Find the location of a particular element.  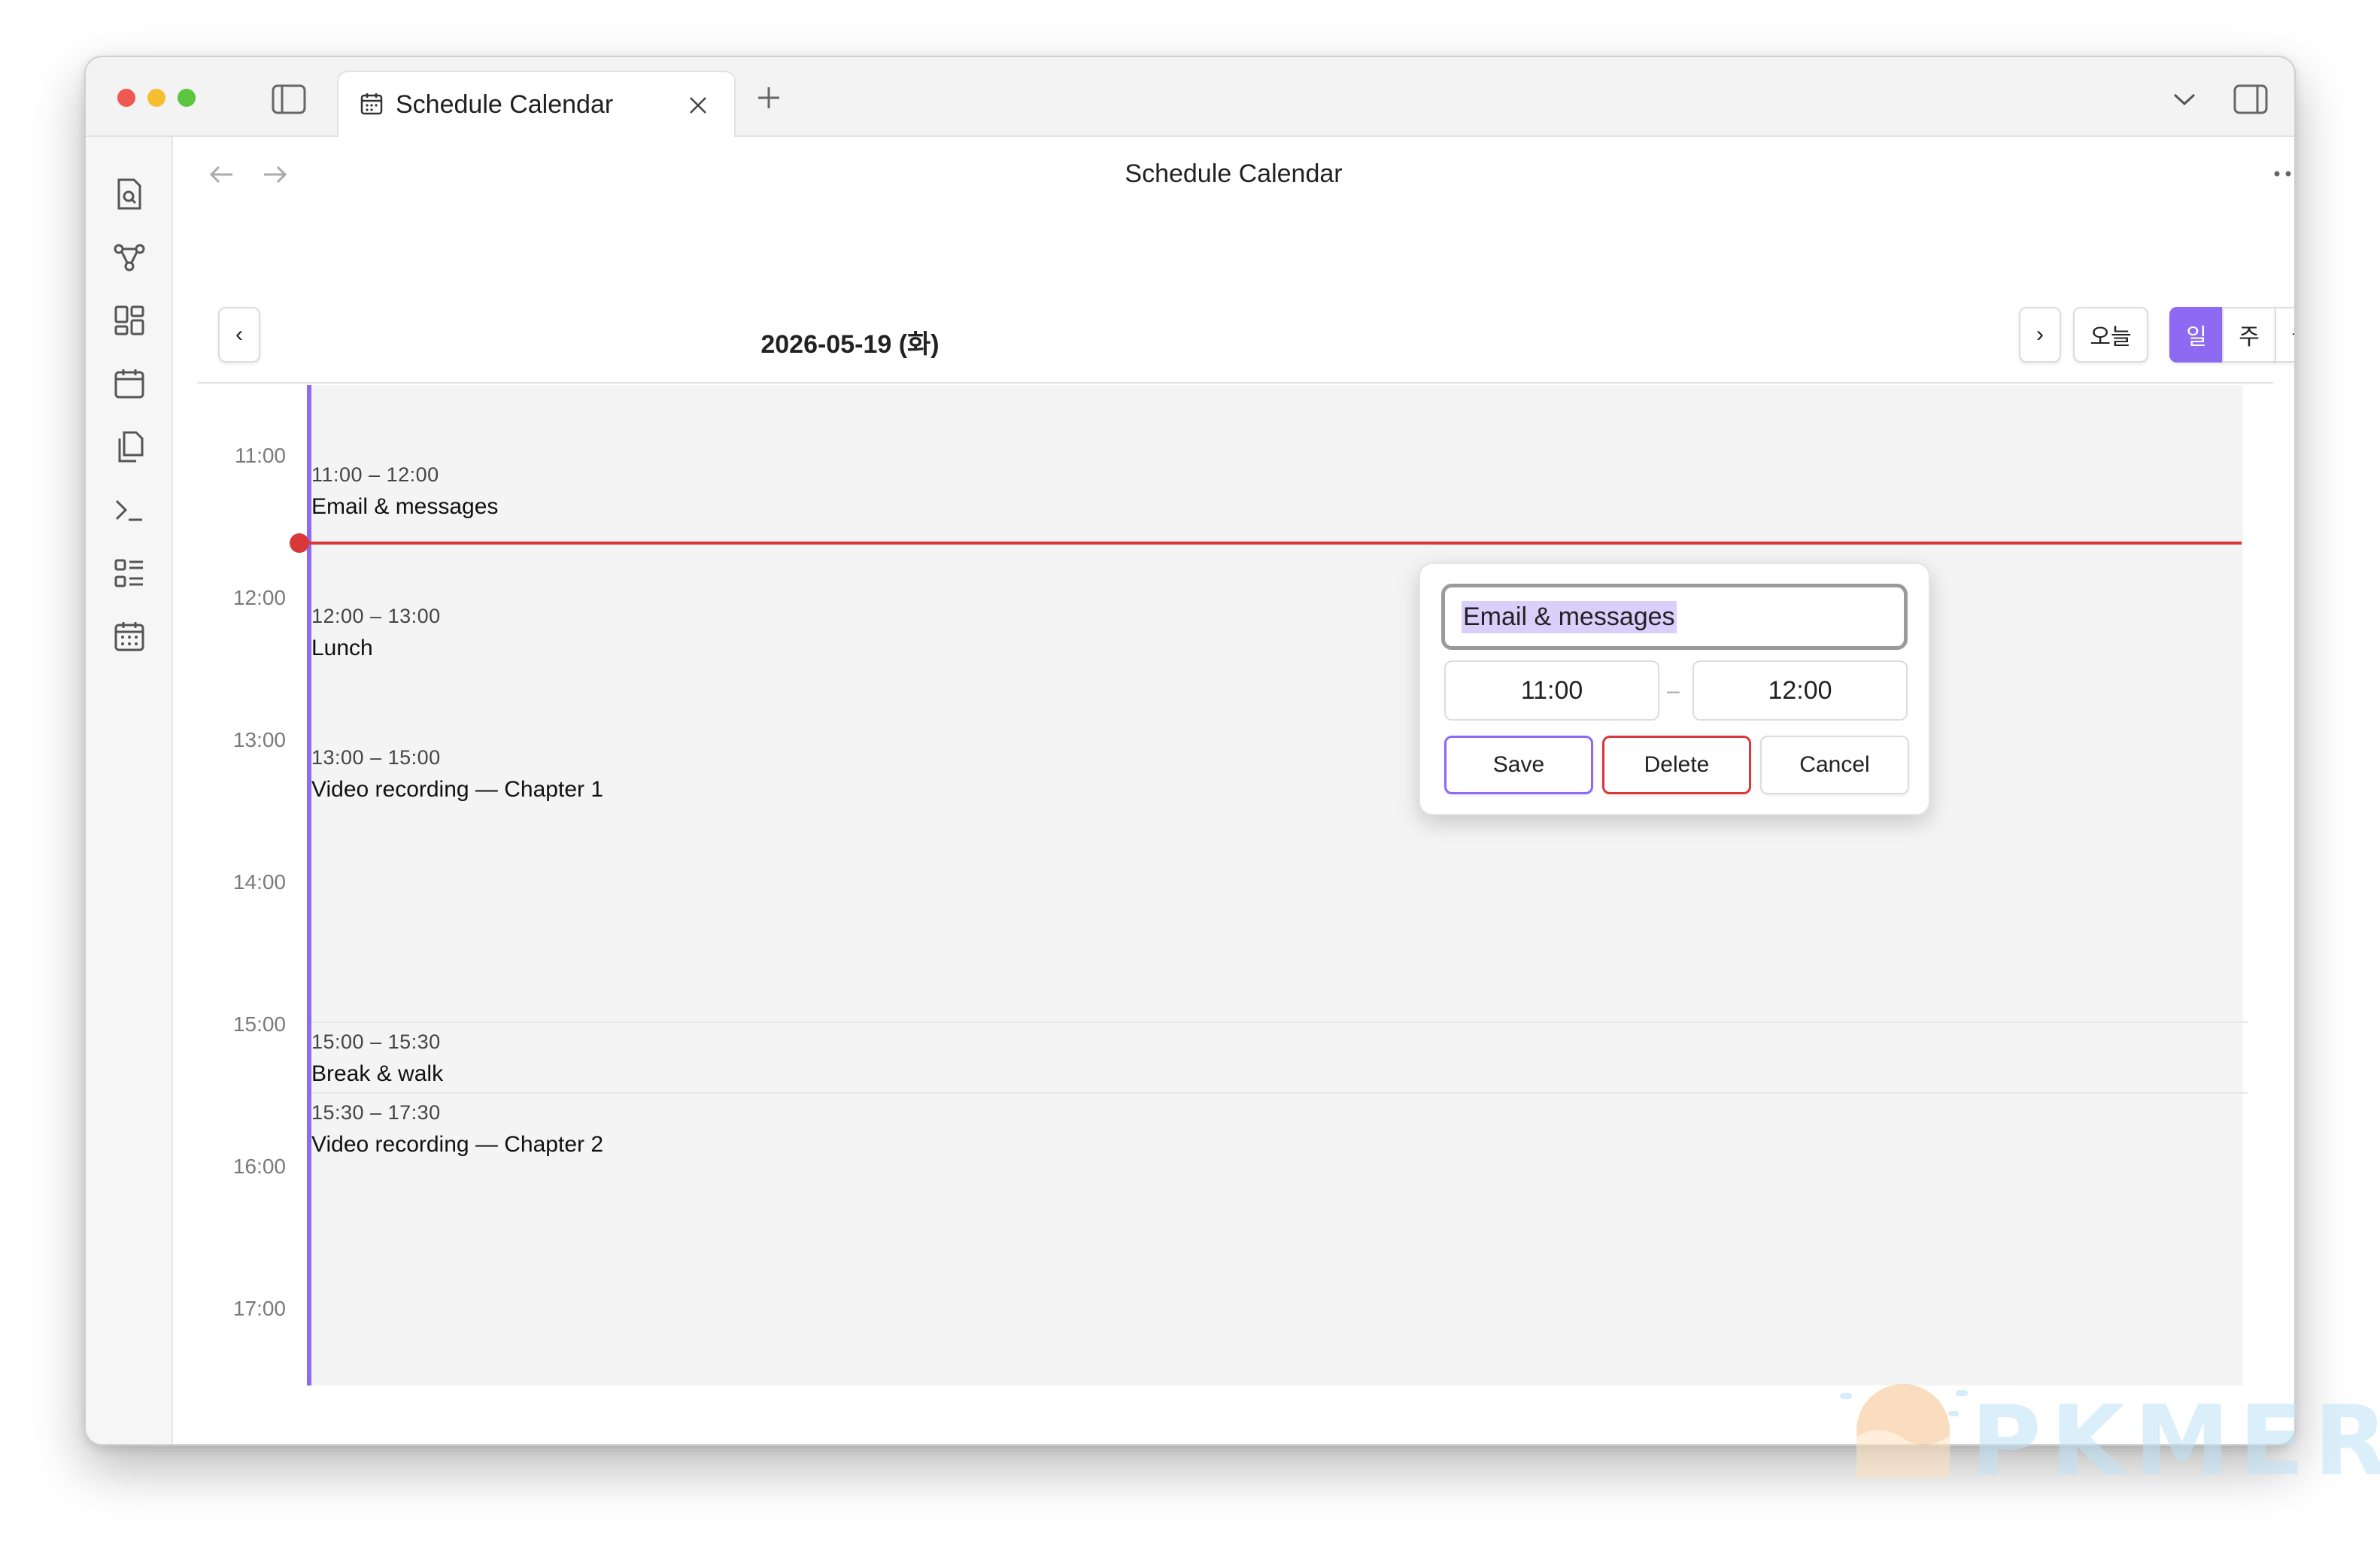

hour-label: 17:00 is located at coordinates (259, 1308).